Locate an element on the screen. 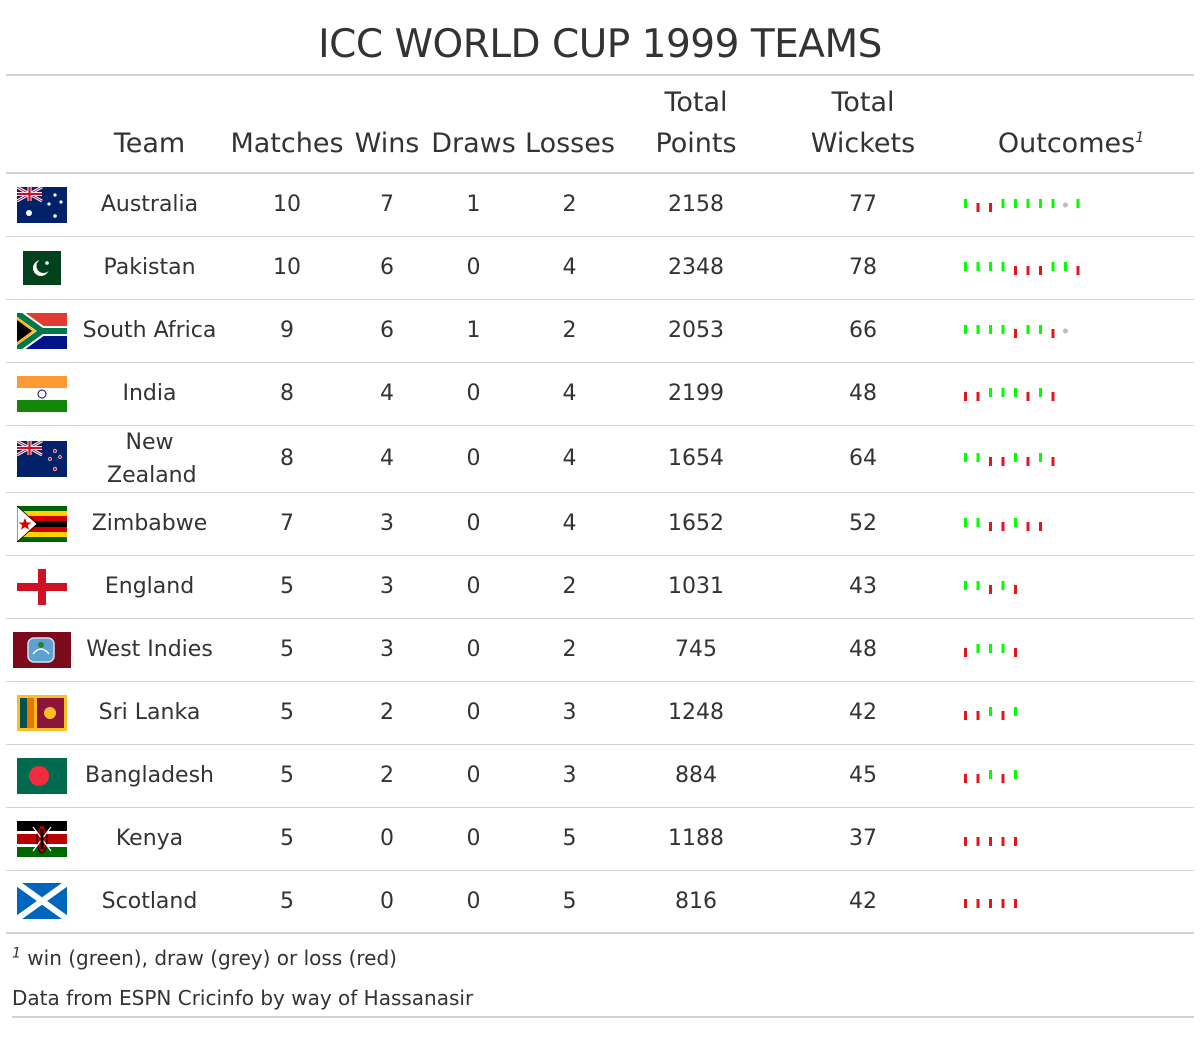 Image resolution: width=1200 pixels, height=1054 pixels. table-row: Zimbabwe 7 3 0 4 1652 52 is located at coordinates (600, 524).